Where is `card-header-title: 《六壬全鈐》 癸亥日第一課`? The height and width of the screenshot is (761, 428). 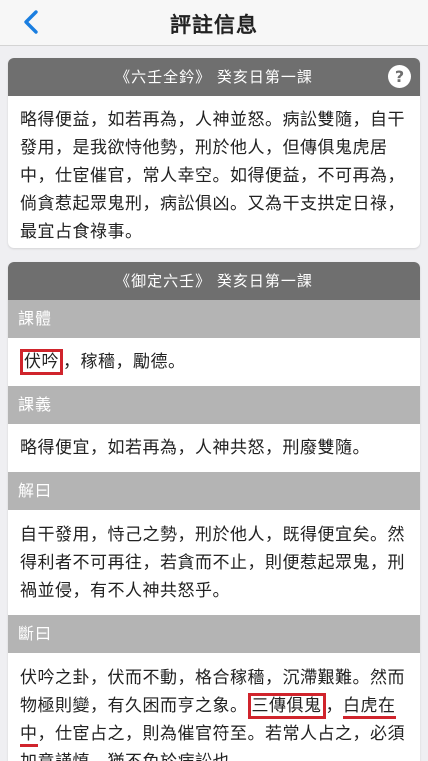
card-header-title: 《六壬全鈐》 癸亥日第一課 is located at coordinates (214, 77).